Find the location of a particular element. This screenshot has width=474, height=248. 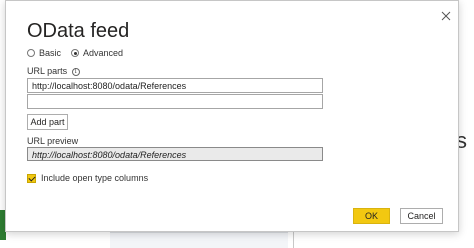

basic-radio-option: Basic is located at coordinates (44, 53).